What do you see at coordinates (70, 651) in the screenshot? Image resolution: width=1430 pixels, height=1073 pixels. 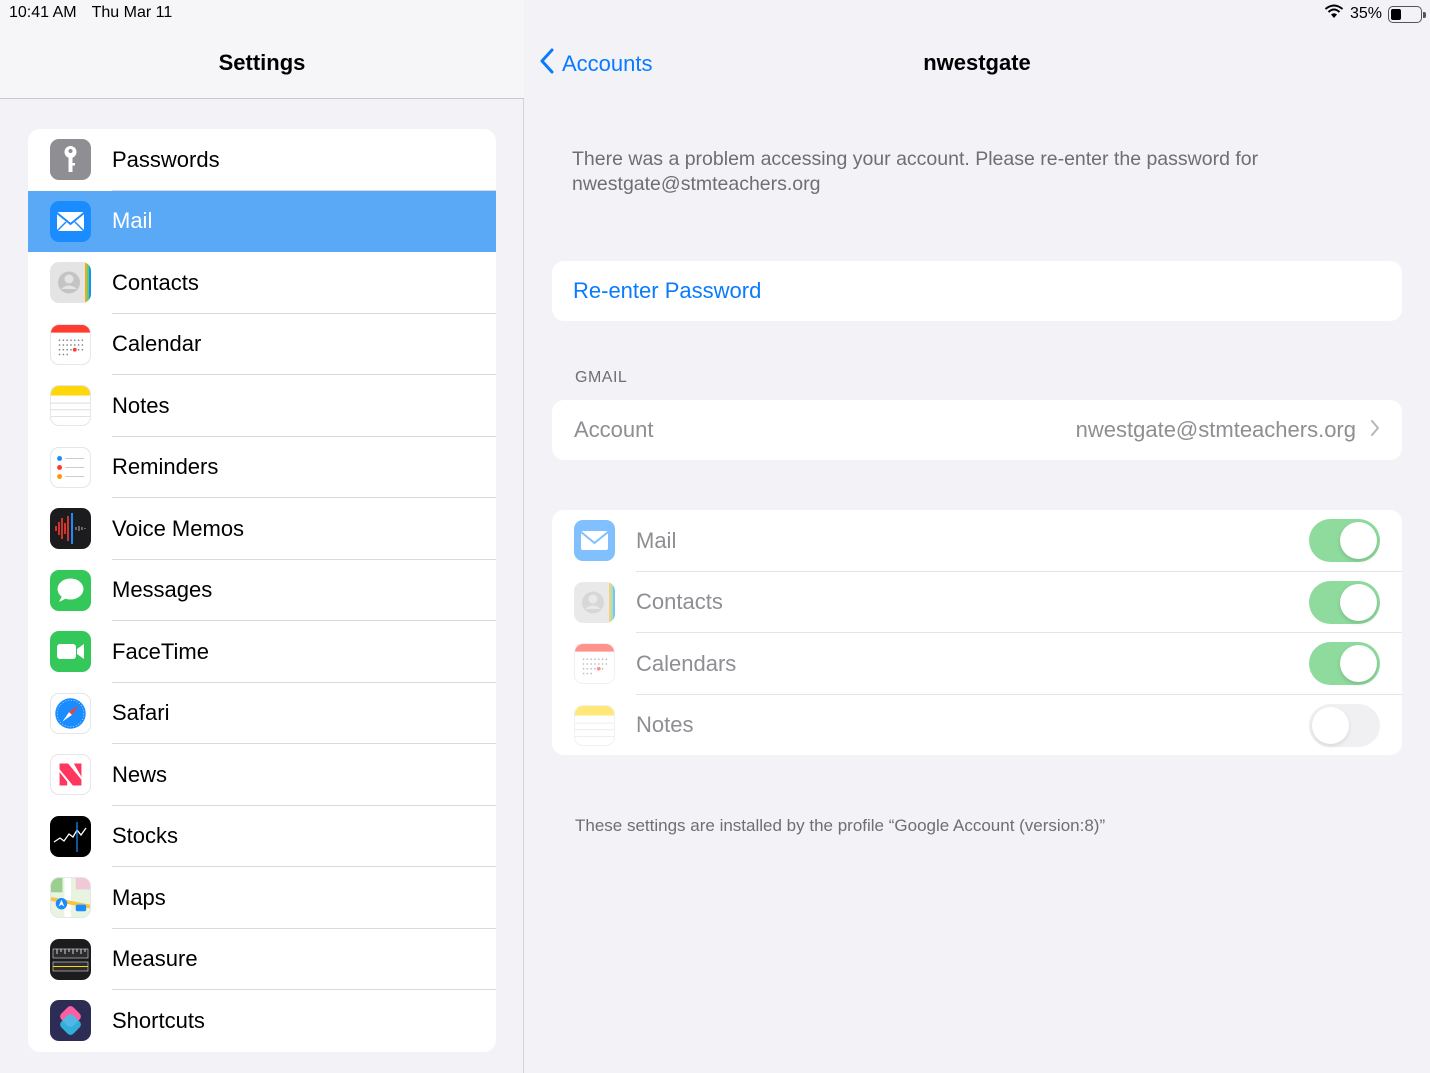 I see `facetime-icon` at bounding box center [70, 651].